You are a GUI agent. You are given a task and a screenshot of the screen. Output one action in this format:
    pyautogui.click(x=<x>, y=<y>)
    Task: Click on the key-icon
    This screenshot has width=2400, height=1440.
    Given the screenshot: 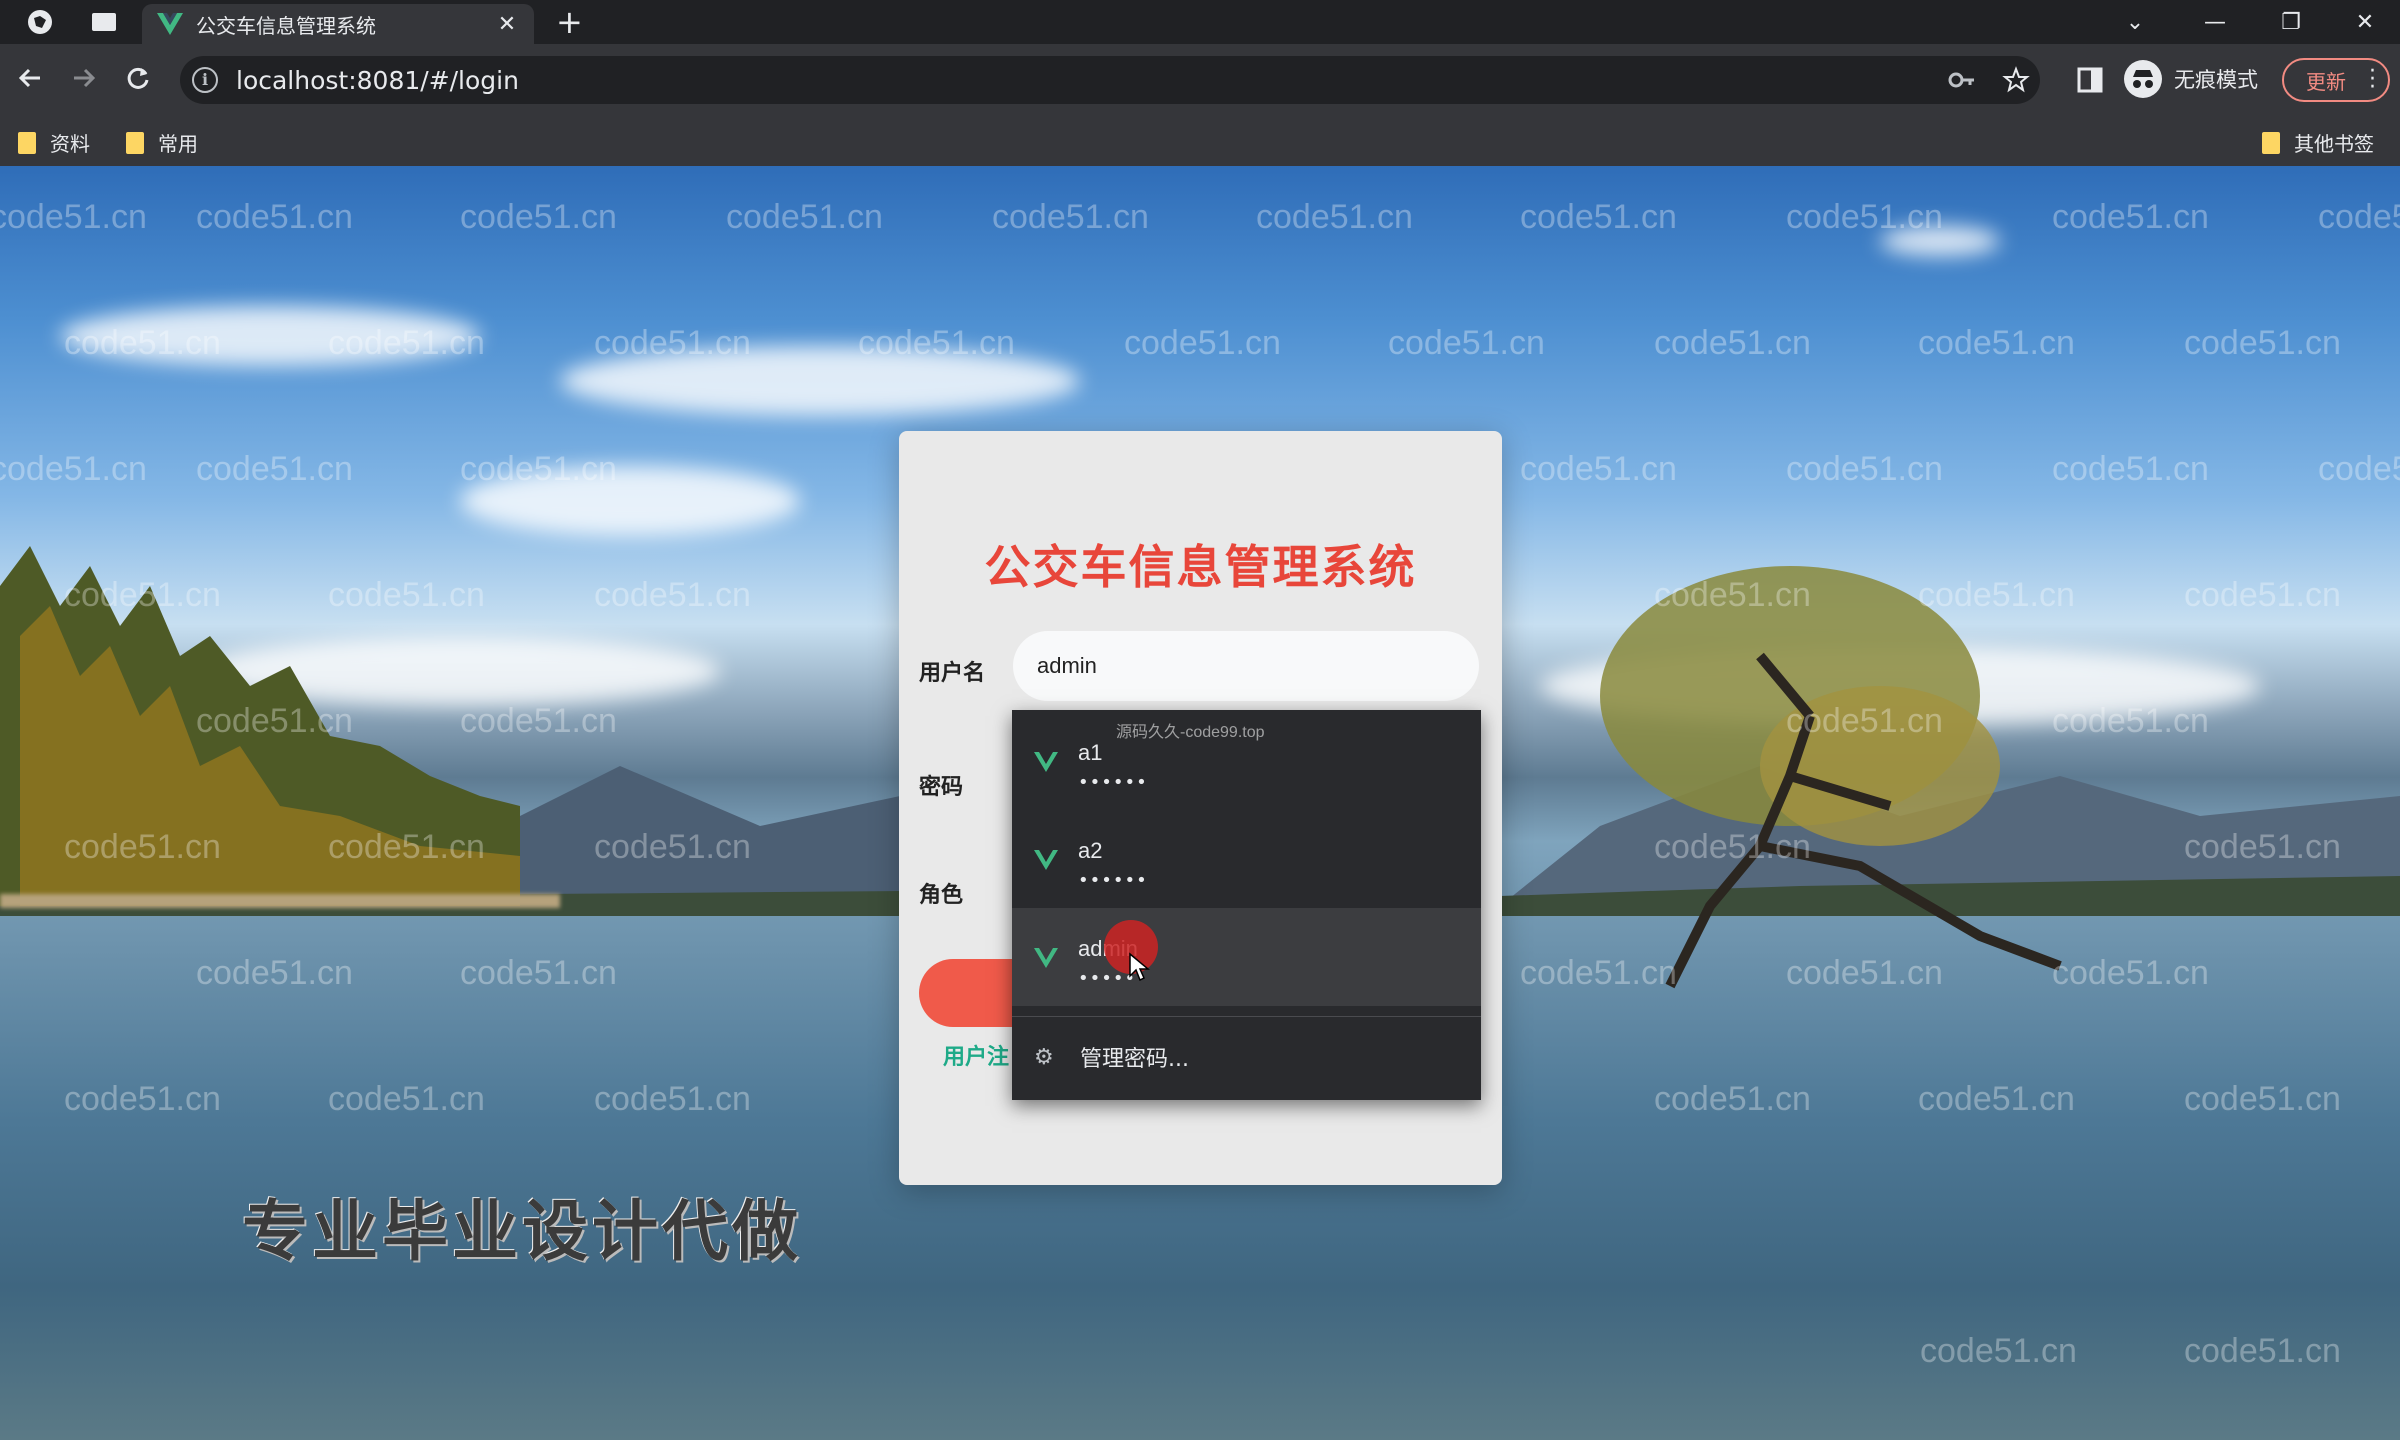 What is the action you would take?
    pyautogui.click(x=1962, y=80)
    